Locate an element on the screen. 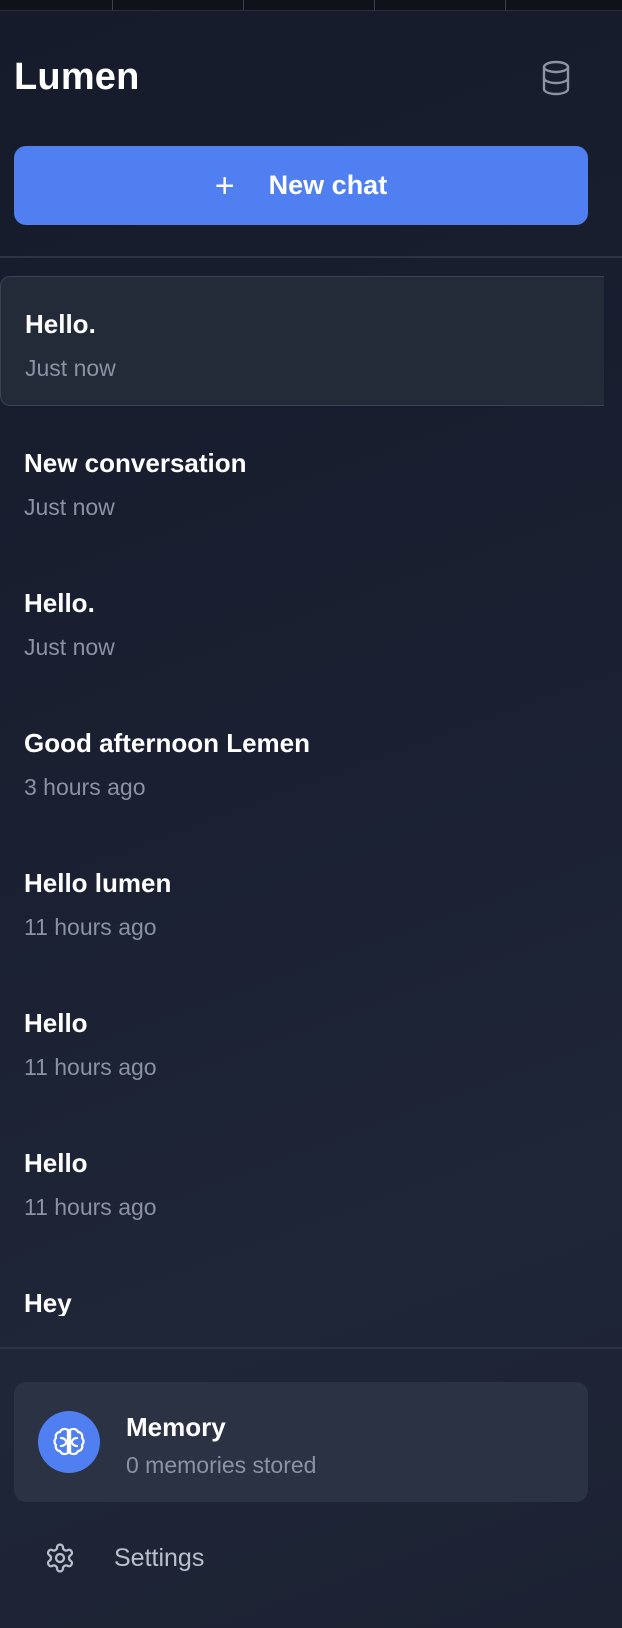 The image size is (622, 1628). header-divider is located at coordinates (311, 257).